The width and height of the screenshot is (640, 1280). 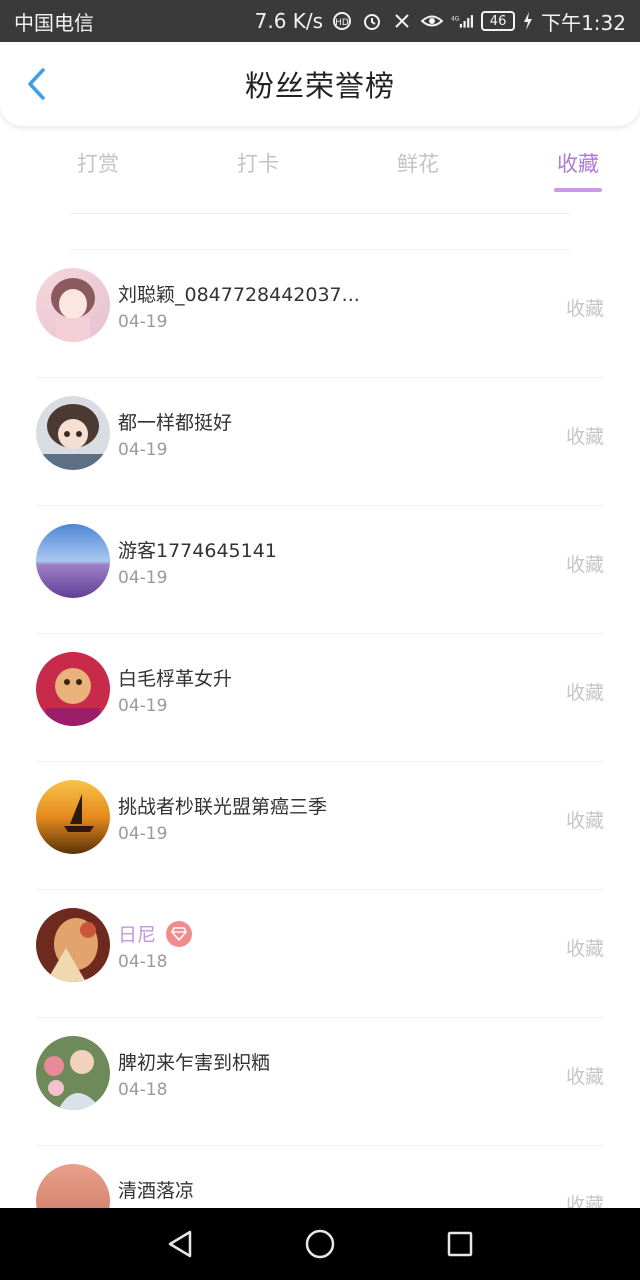 I want to click on alarm-icon, so click(x=372, y=21).